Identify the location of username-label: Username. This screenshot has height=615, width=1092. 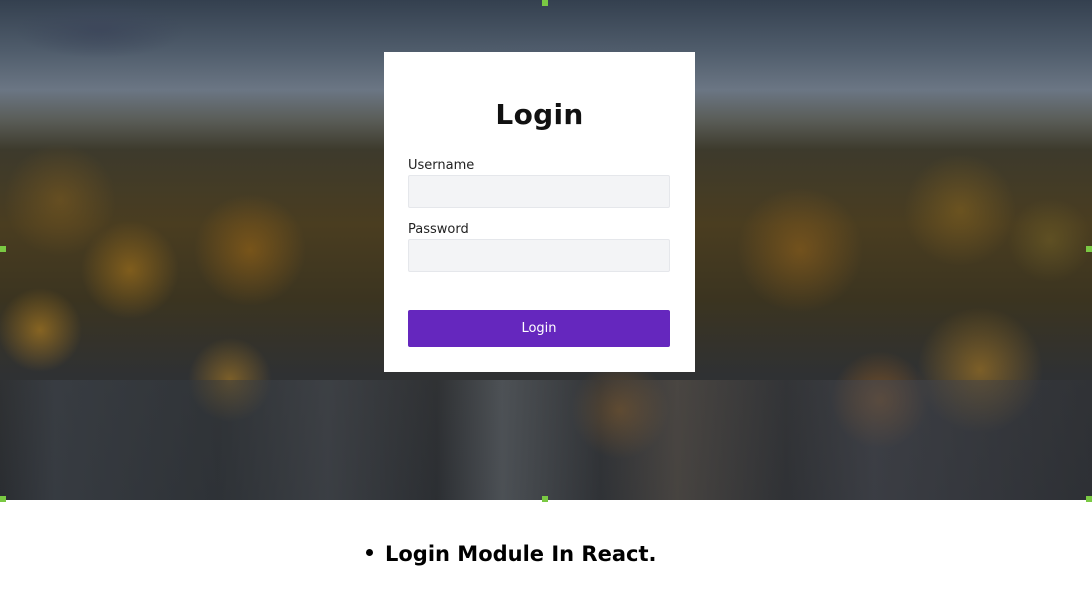
(441, 165).